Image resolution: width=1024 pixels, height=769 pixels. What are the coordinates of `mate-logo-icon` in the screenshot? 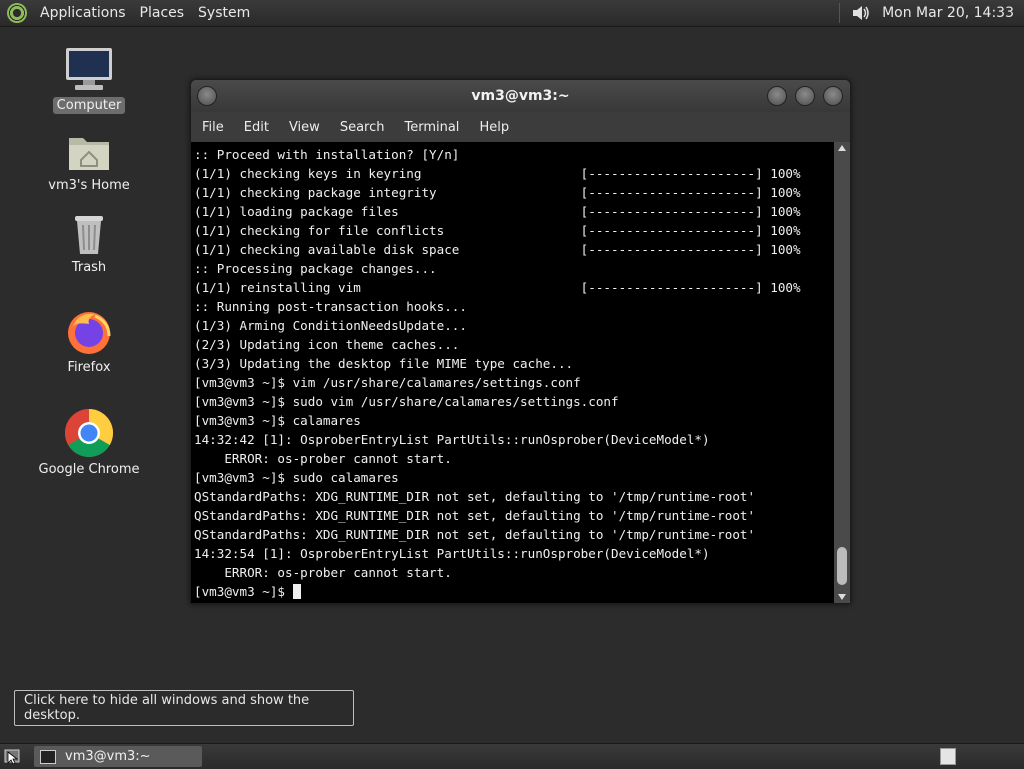 It's located at (17, 13).